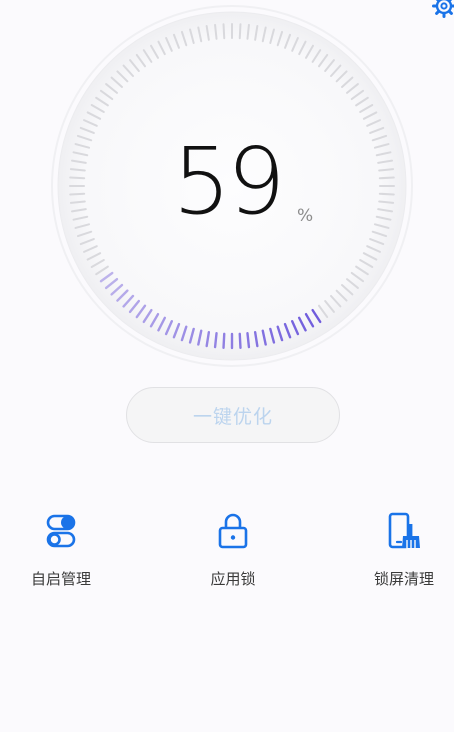 The image size is (454, 732). I want to click on tool-lockscreen-cleanup: 锁屏清理, so click(394, 548).